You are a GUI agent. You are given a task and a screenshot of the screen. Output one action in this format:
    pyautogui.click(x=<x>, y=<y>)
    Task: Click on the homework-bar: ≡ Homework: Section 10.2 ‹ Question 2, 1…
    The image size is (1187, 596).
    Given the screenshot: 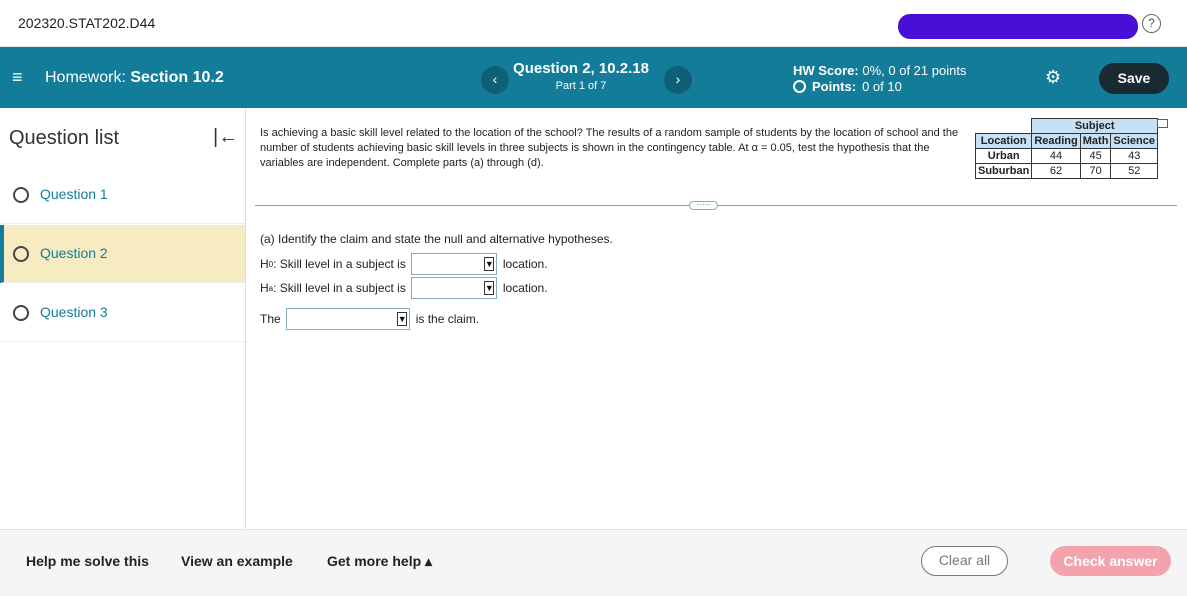 What is the action you would take?
    pyautogui.click(x=593, y=77)
    